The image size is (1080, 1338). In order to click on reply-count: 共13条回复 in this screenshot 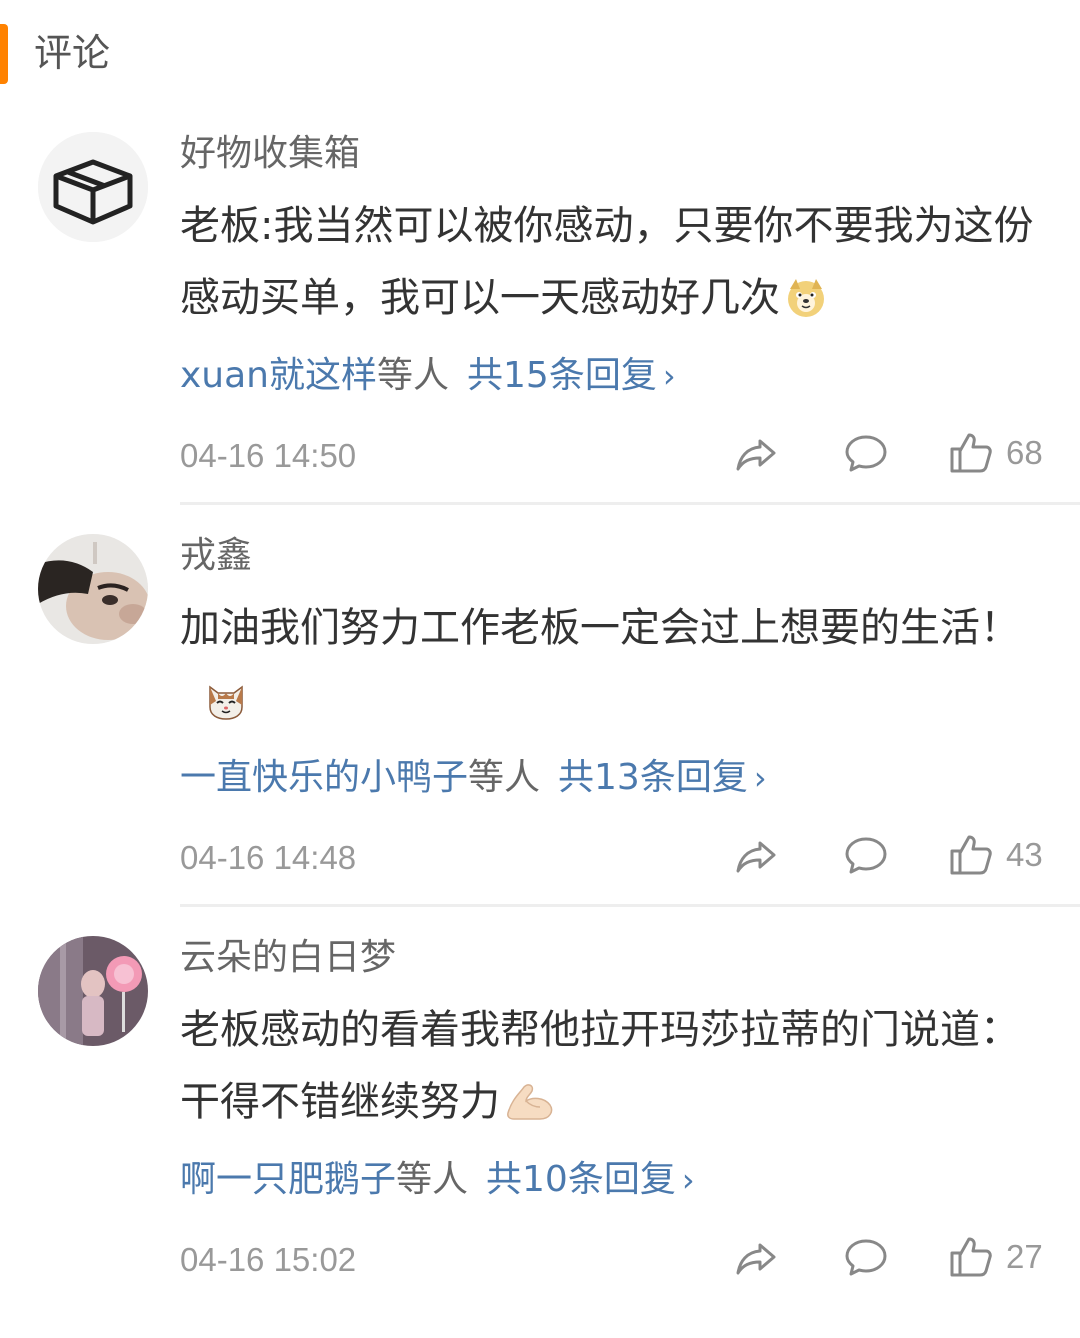, I will do `click(653, 777)`.